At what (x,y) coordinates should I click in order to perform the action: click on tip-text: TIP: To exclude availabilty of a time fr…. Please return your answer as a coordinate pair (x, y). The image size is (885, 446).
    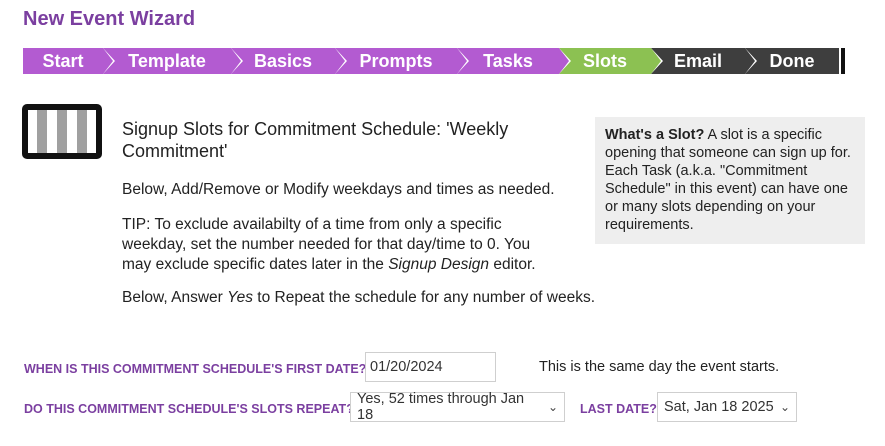
    Looking at the image, I should click on (337, 245).